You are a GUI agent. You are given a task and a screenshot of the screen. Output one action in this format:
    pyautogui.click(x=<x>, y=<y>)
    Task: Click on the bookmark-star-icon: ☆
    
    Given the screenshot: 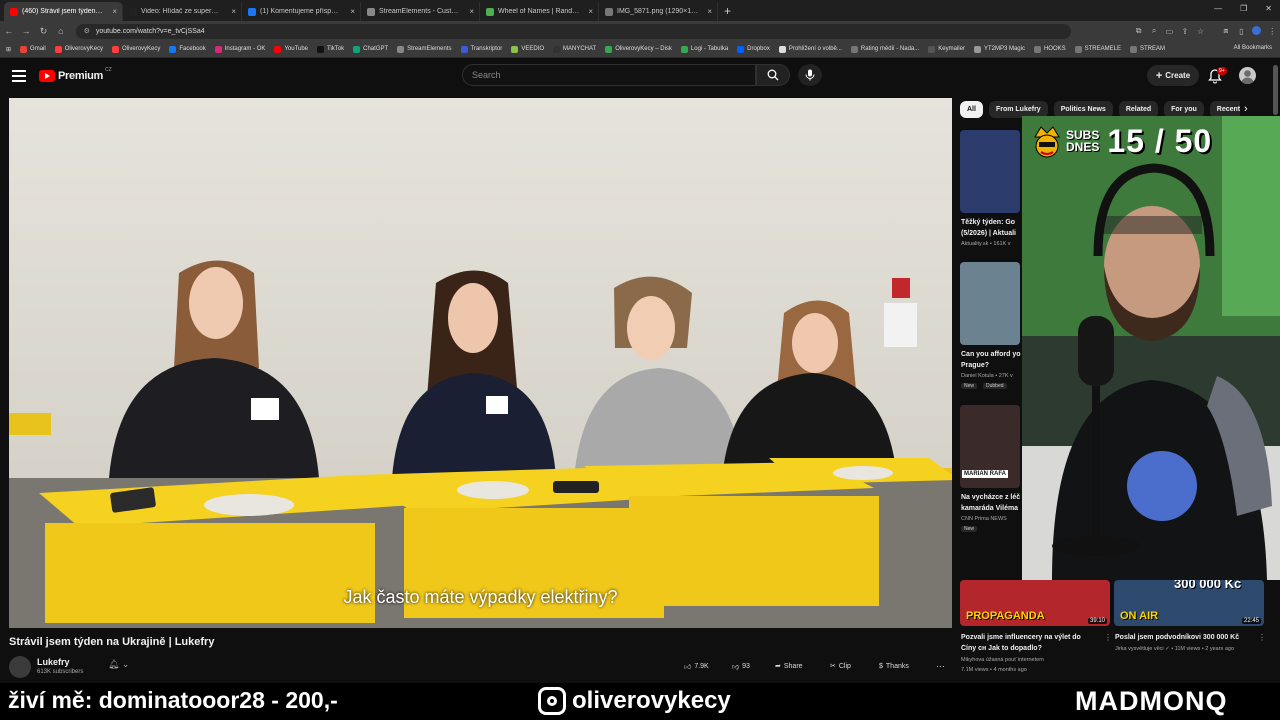 What is the action you would take?
    pyautogui.click(x=1200, y=31)
    